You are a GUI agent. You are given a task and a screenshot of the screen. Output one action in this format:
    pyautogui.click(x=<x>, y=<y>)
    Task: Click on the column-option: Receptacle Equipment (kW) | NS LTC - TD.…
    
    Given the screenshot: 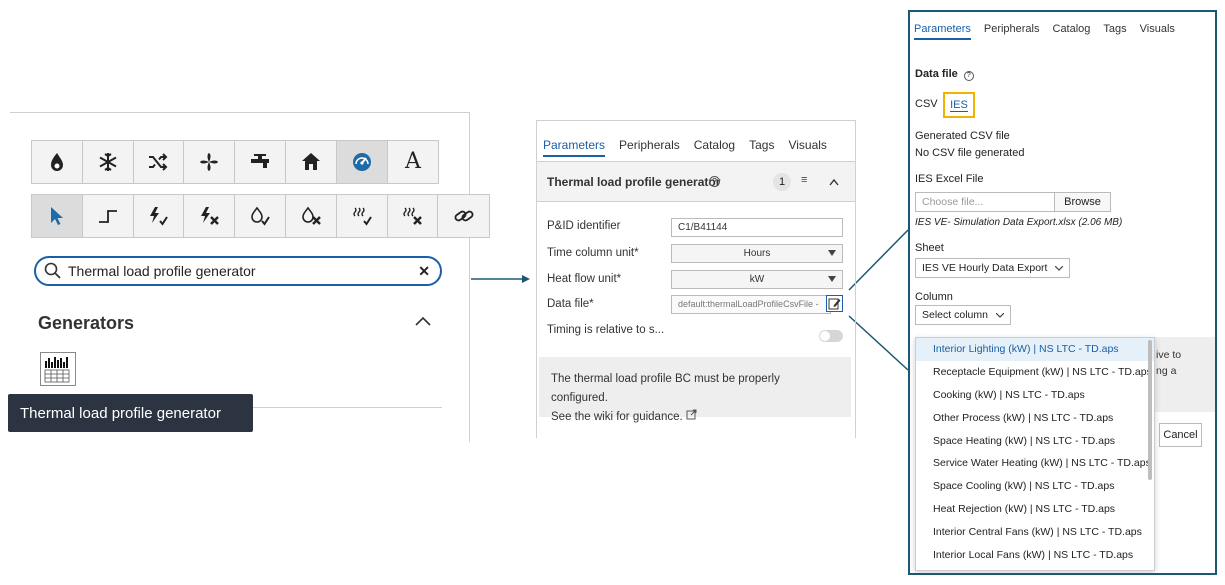 What is the action you would take?
    pyautogui.click(x=1035, y=372)
    